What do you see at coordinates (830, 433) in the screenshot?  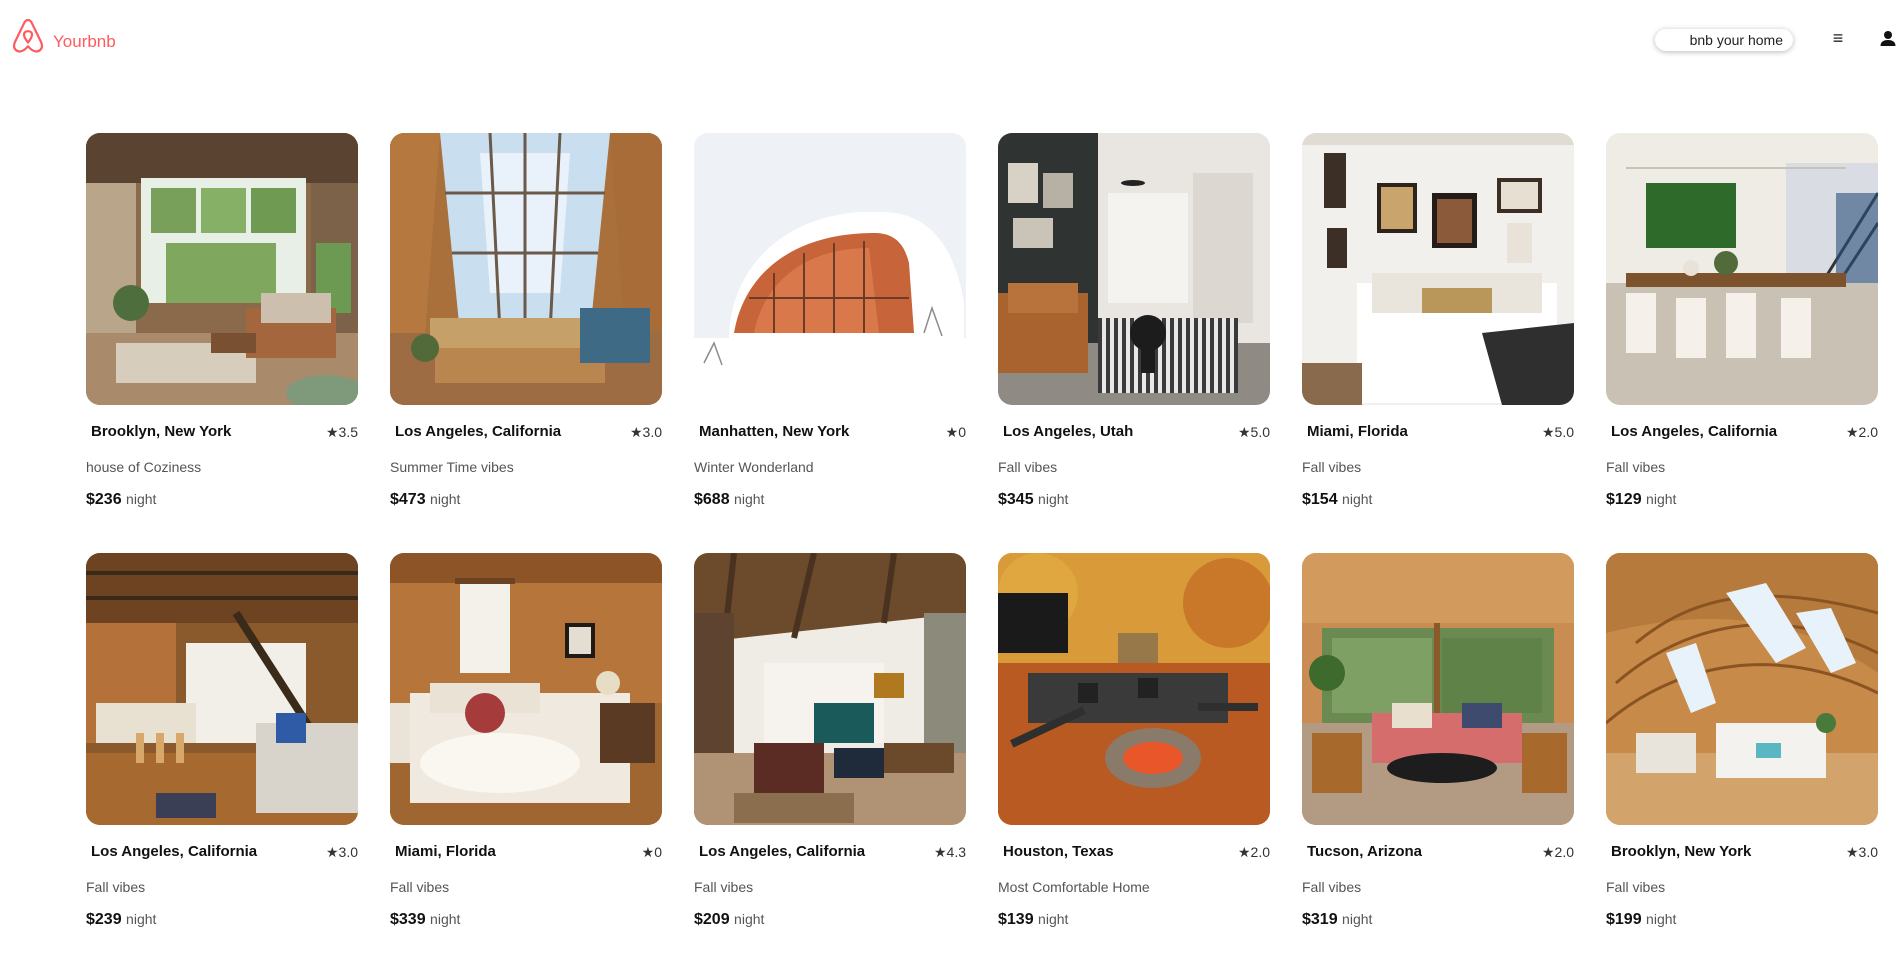 I see `listing-title-row: Manhatten, New York ★0` at bounding box center [830, 433].